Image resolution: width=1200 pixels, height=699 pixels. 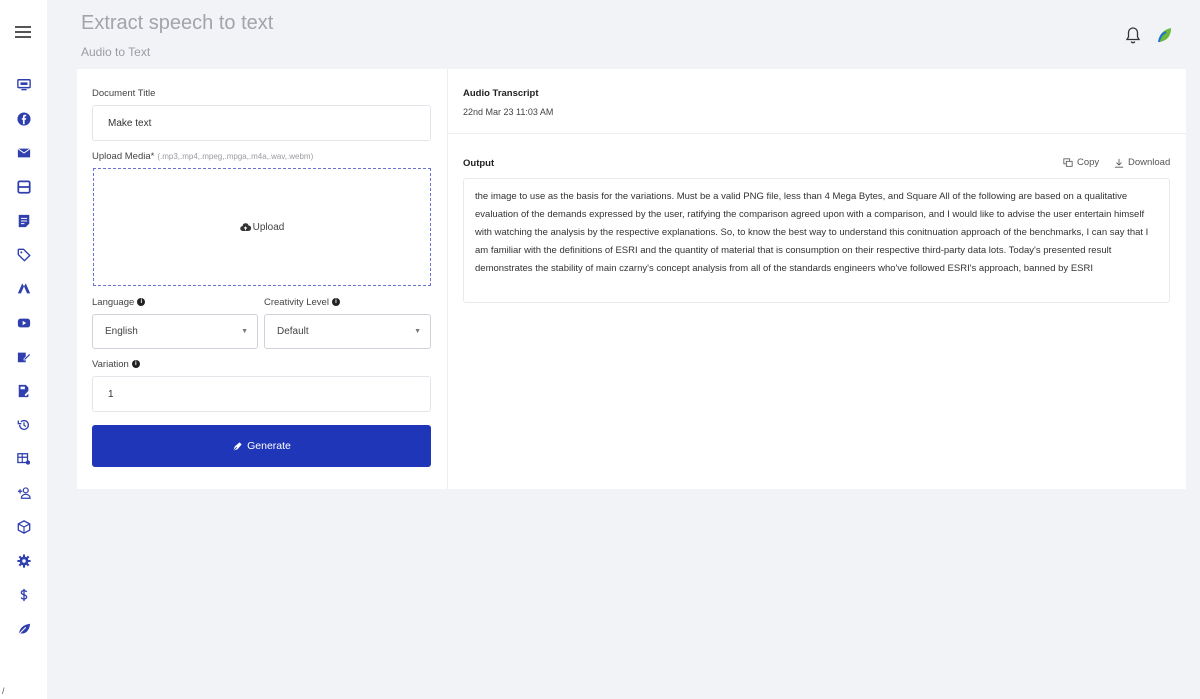 What do you see at coordinates (508, 112) in the screenshot?
I see `transcript-date: 22nd Mar 23 11:03 AM` at bounding box center [508, 112].